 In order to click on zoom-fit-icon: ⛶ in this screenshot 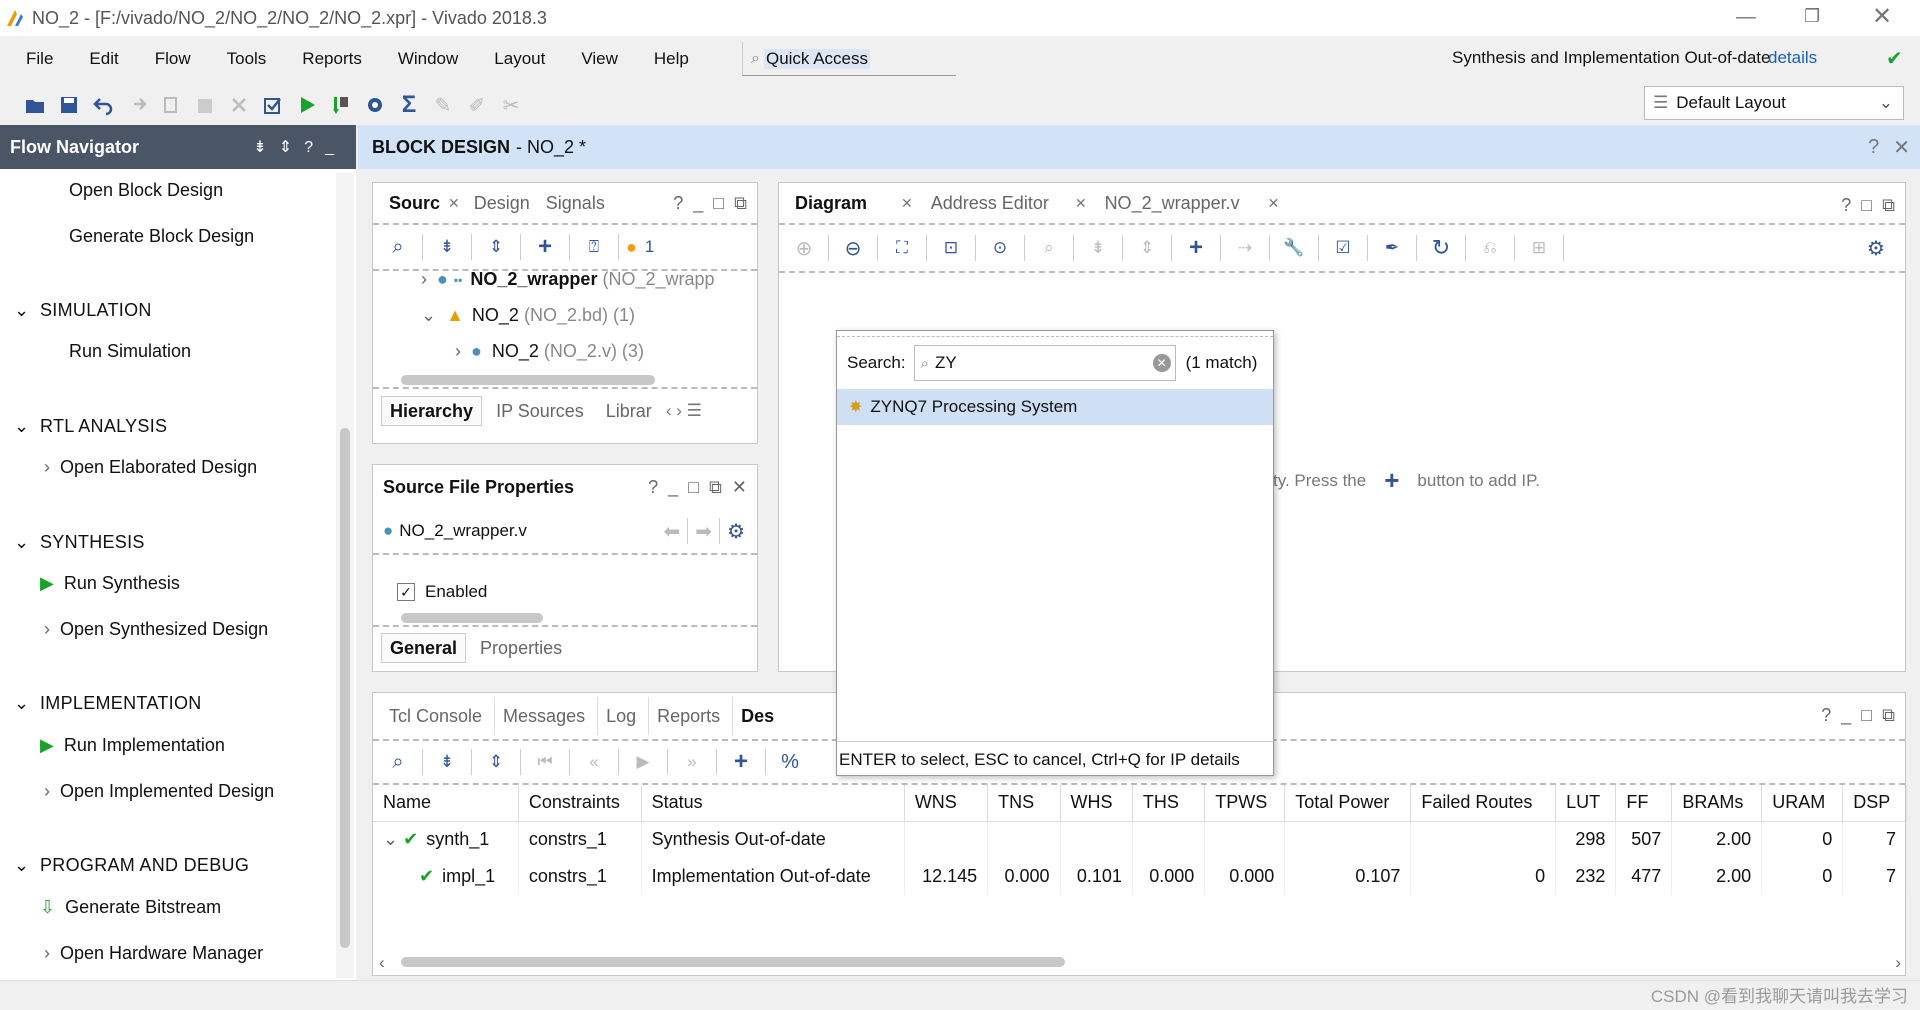, I will do `click(902, 248)`.